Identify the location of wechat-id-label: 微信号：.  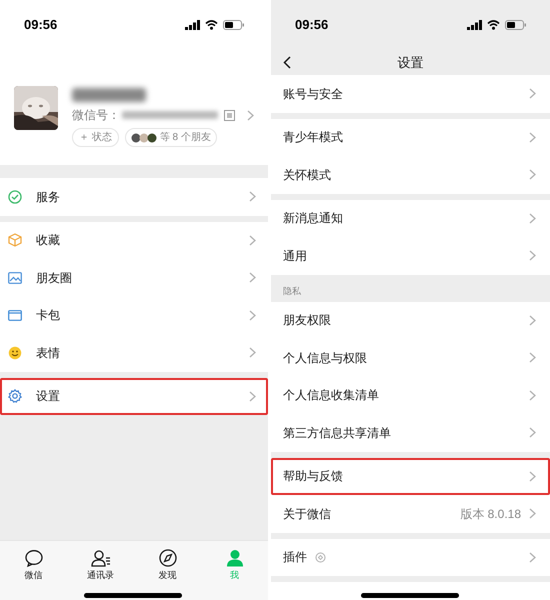
(96, 115).